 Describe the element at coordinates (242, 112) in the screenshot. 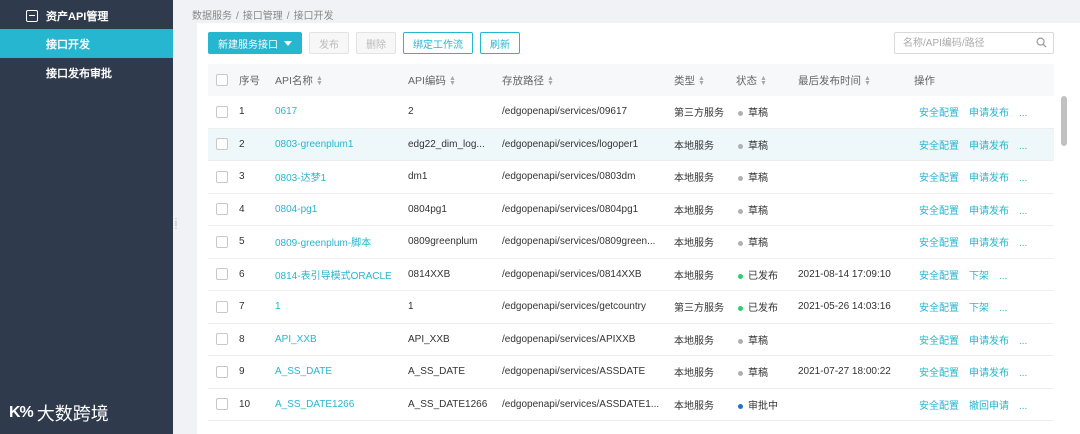

I see `row-index: 1` at that location.